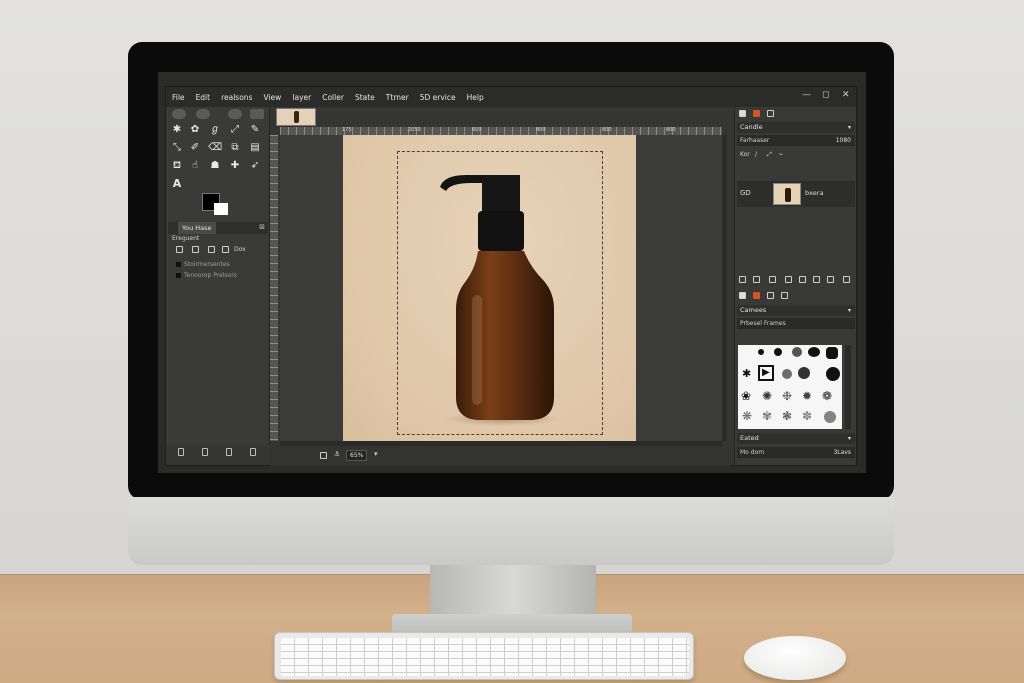 The height and width of the screenshot is (683, 1024). What do you see at coordinates (177, 148) in the screenshot?
I see `transform-icon: ⤡` at bounding box center [177, 148].